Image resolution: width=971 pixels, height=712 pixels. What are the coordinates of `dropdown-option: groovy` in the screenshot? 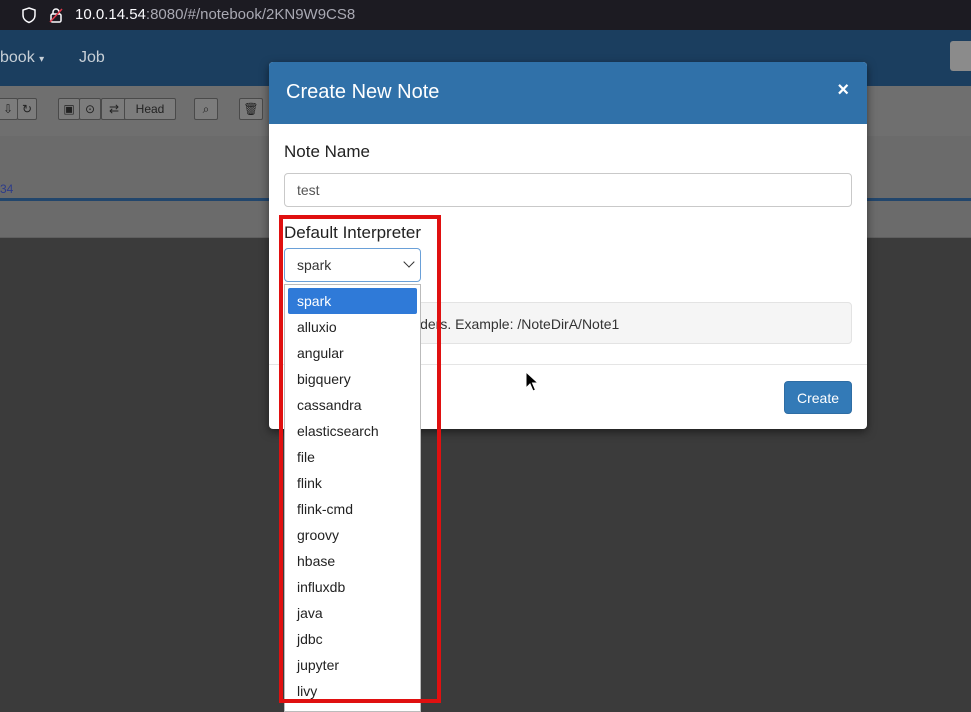 It's located at (352, 535).